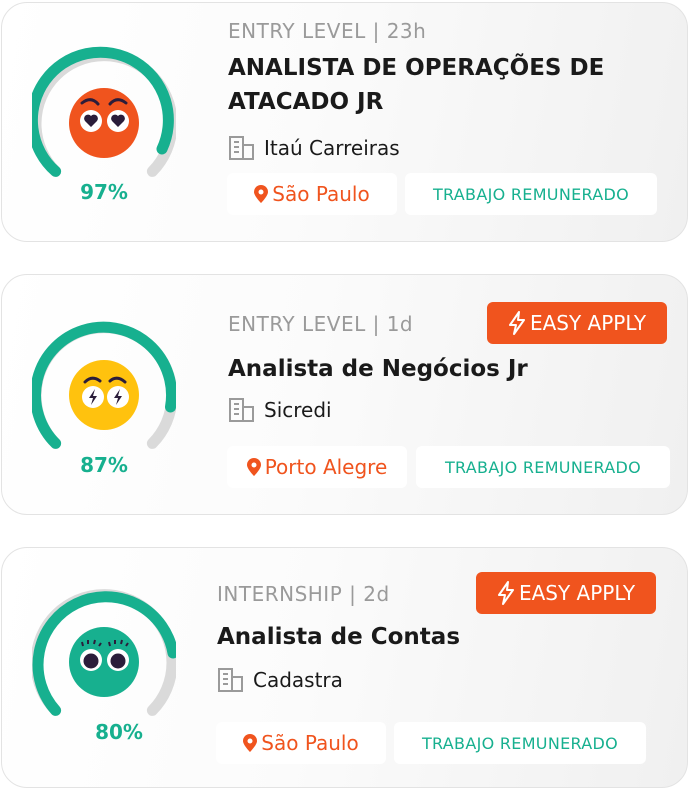  What do you see at coordinates (104, 662) in the screenshot?
I see `green-round-eyes-face` at bounding box center [104, 662].